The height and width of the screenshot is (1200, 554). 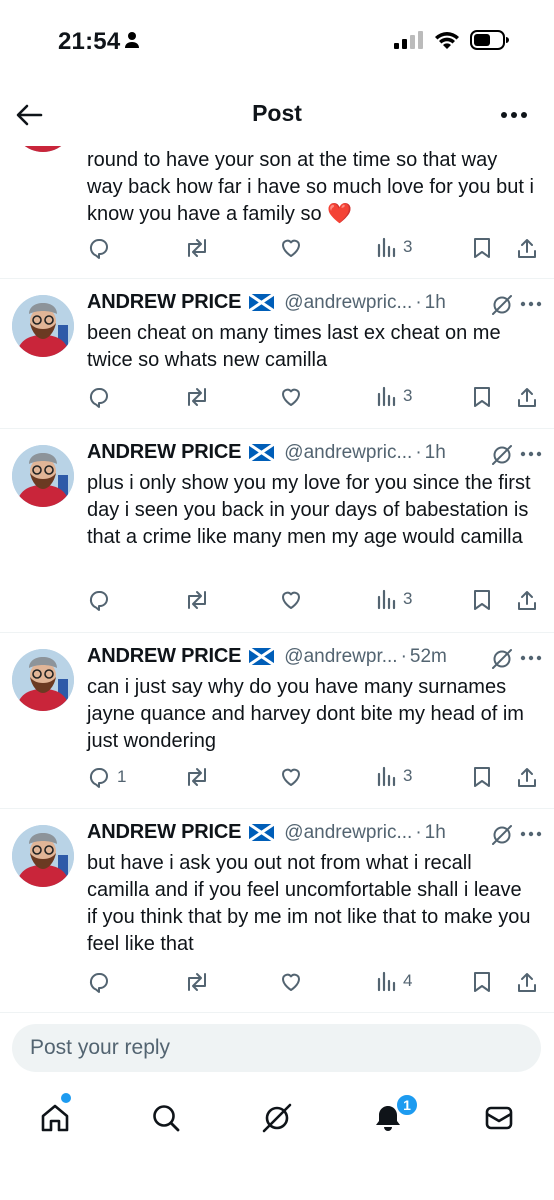 I want to click on post-header: ANDREW PRICE @andrewpric... · 1h, so click(x=313, y=302).